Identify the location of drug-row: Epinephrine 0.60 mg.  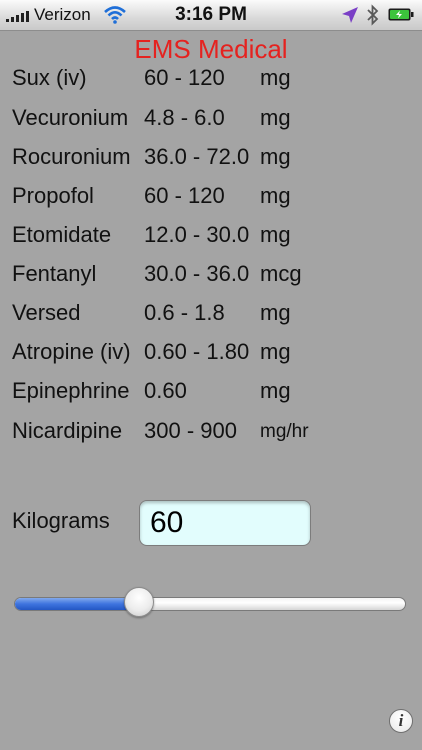
(211, 393).